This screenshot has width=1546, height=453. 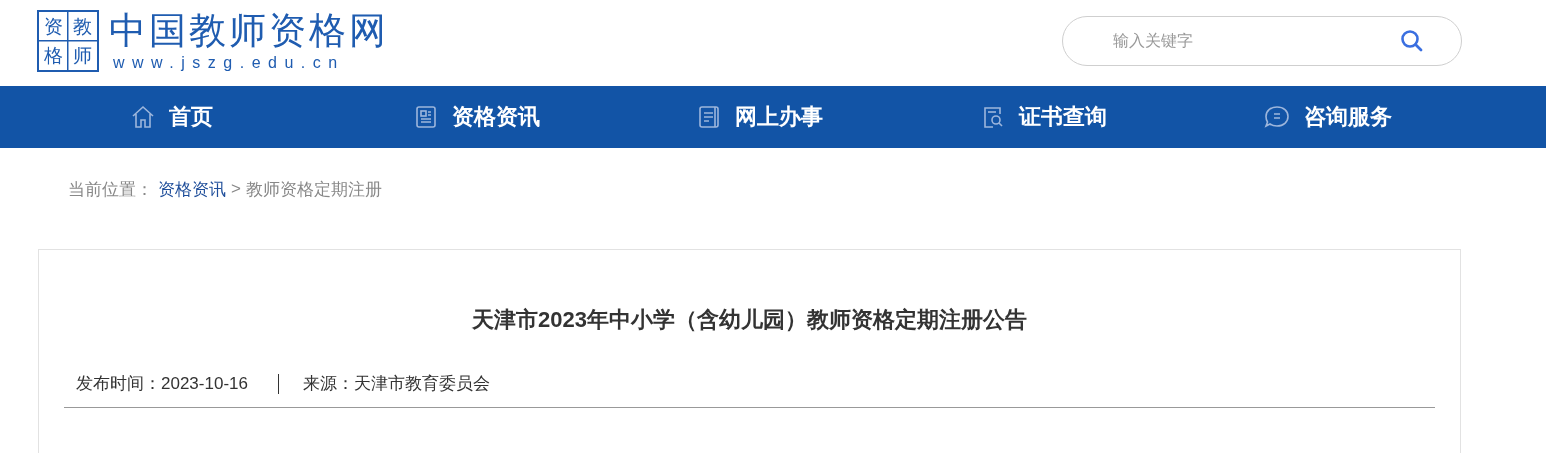 What do you see at coordinates (82, 26) in the screenshot?
I see `logo-character: 教` at bounding box center [82, 26].